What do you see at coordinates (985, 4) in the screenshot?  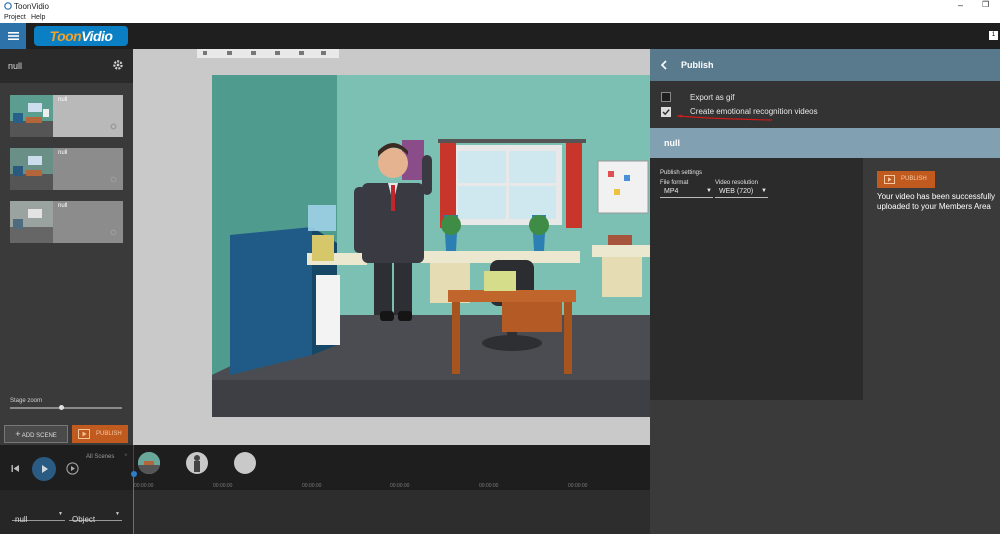 I see `restore-button: ❐` at bounding box center [985, 4].